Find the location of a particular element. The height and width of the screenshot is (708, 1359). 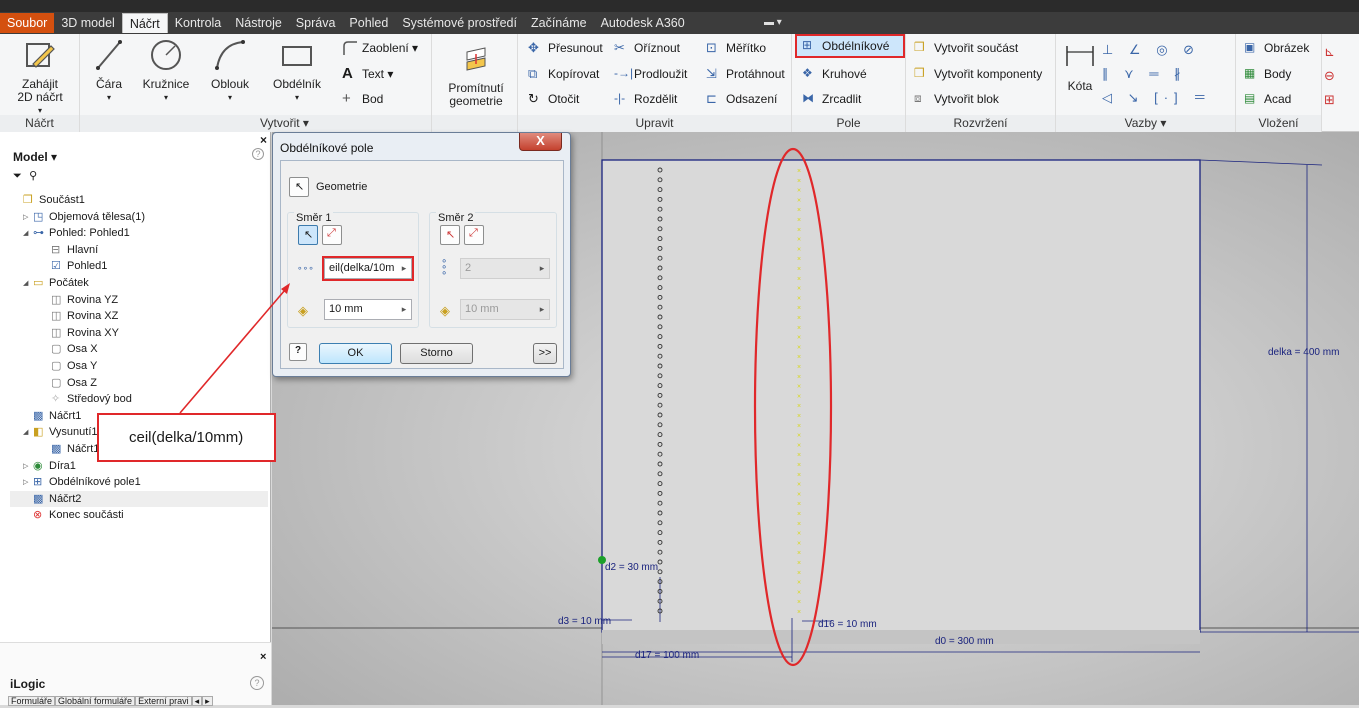

geometry-select-button: ↖ is located at coordinates (299, 187).